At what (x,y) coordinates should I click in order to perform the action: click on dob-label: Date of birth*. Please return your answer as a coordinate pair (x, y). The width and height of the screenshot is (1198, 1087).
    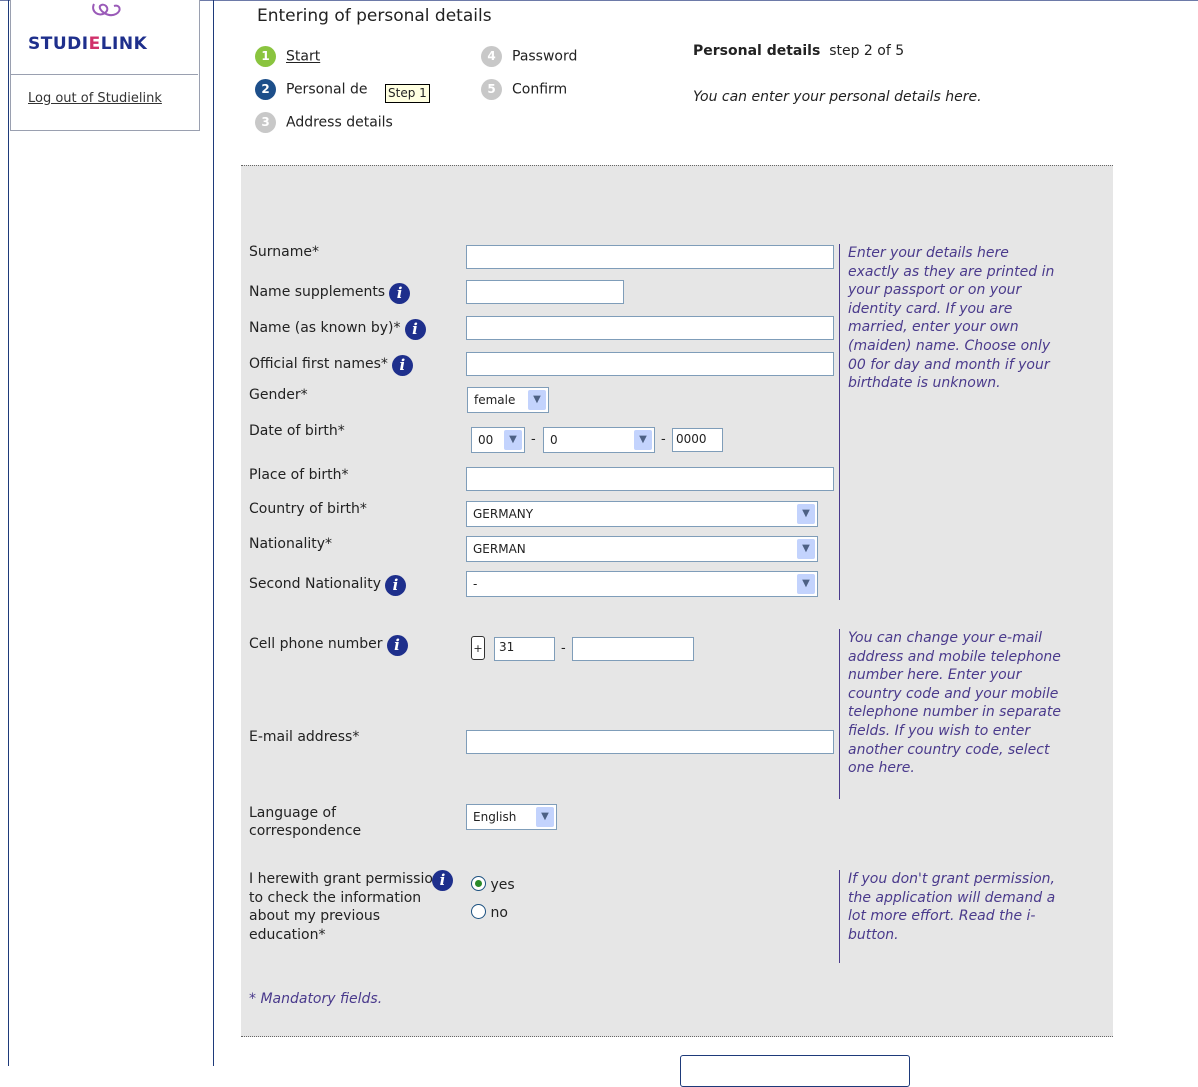
    Looking at the image, I should click on (297, 431).